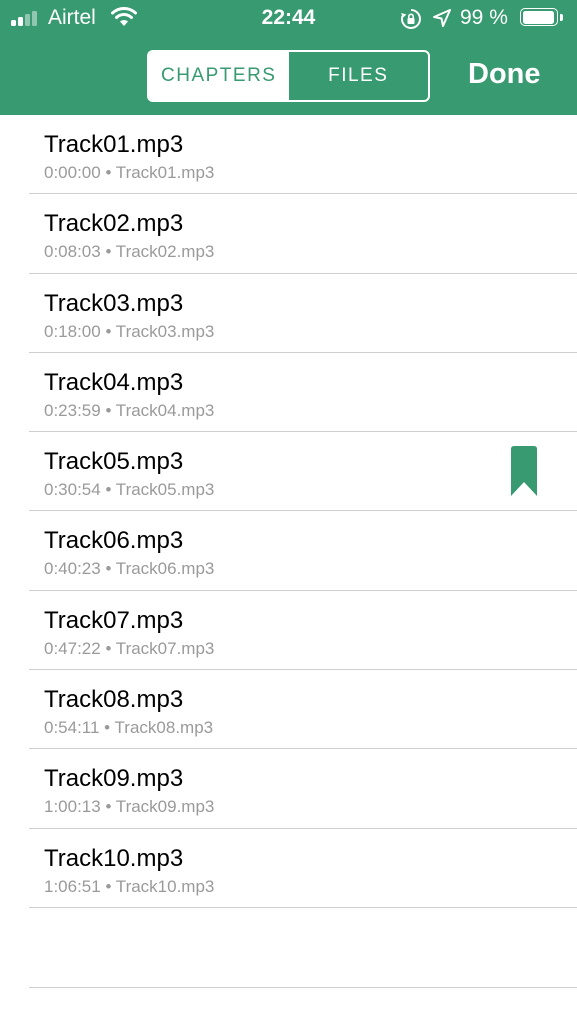 This screenshot has height=1024, width=577. I want to click on done-button: Done, so click(504, 74).